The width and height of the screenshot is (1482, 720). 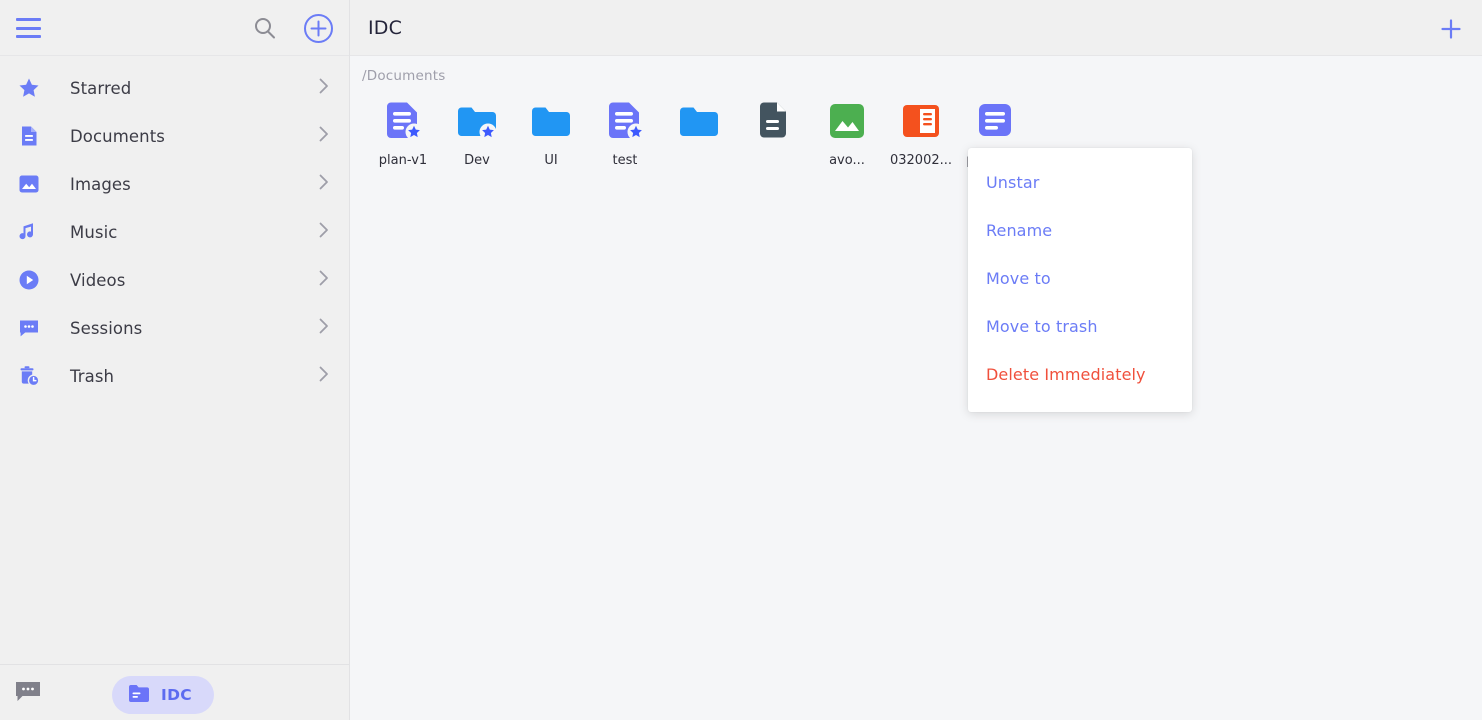 What do you see at coordinates (477, 122) in the screenshot?
I see `folder-starred-icon` at bounding box center [477, 122].